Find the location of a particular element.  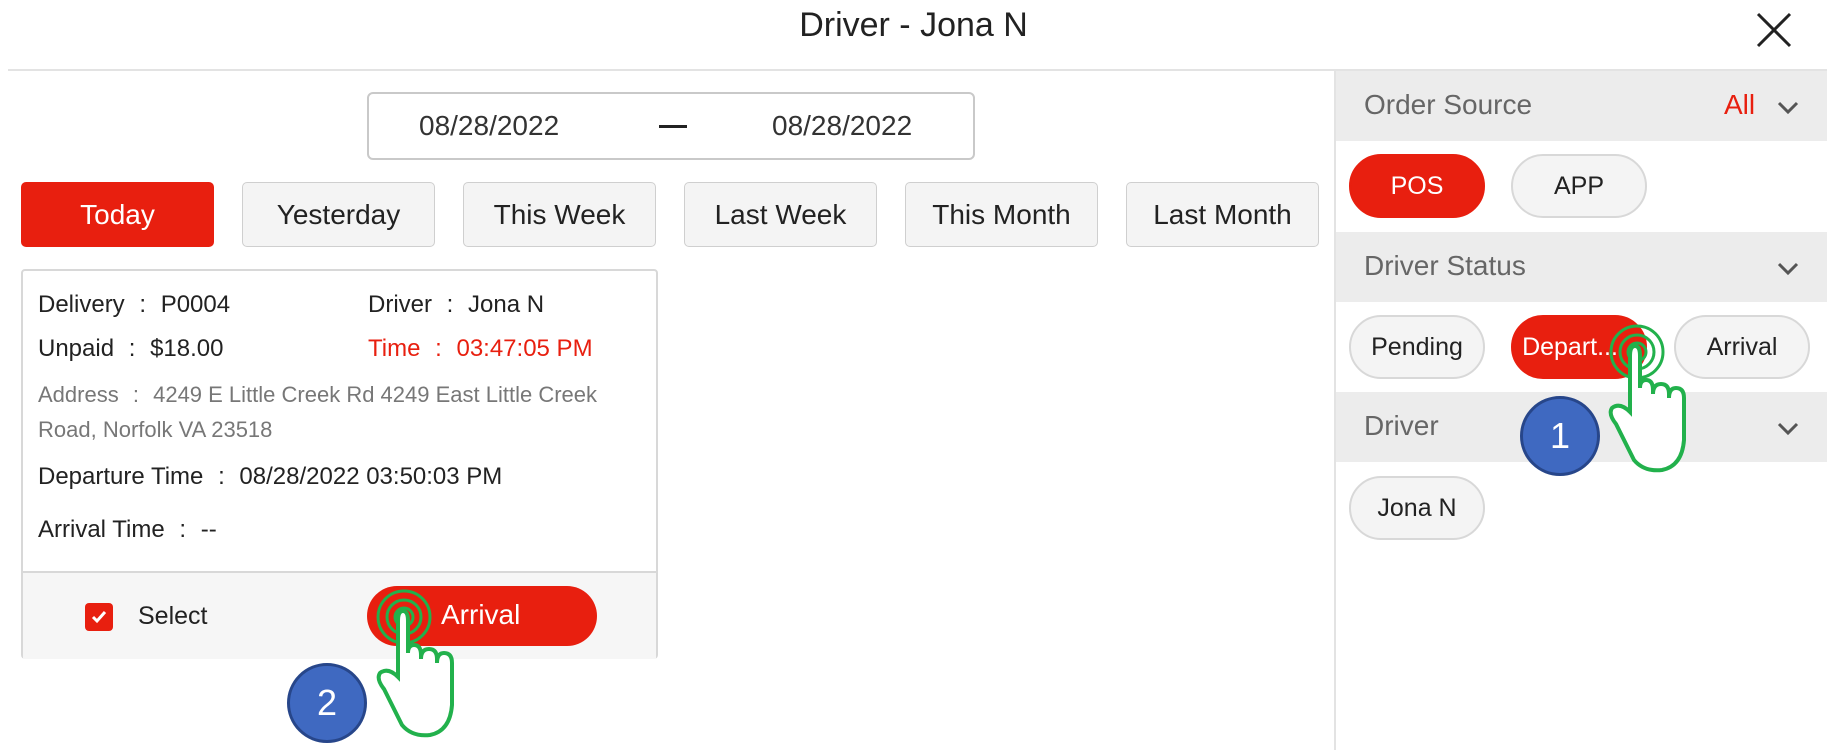

delivery-label: Delivery is located at coordinates (81, 304).